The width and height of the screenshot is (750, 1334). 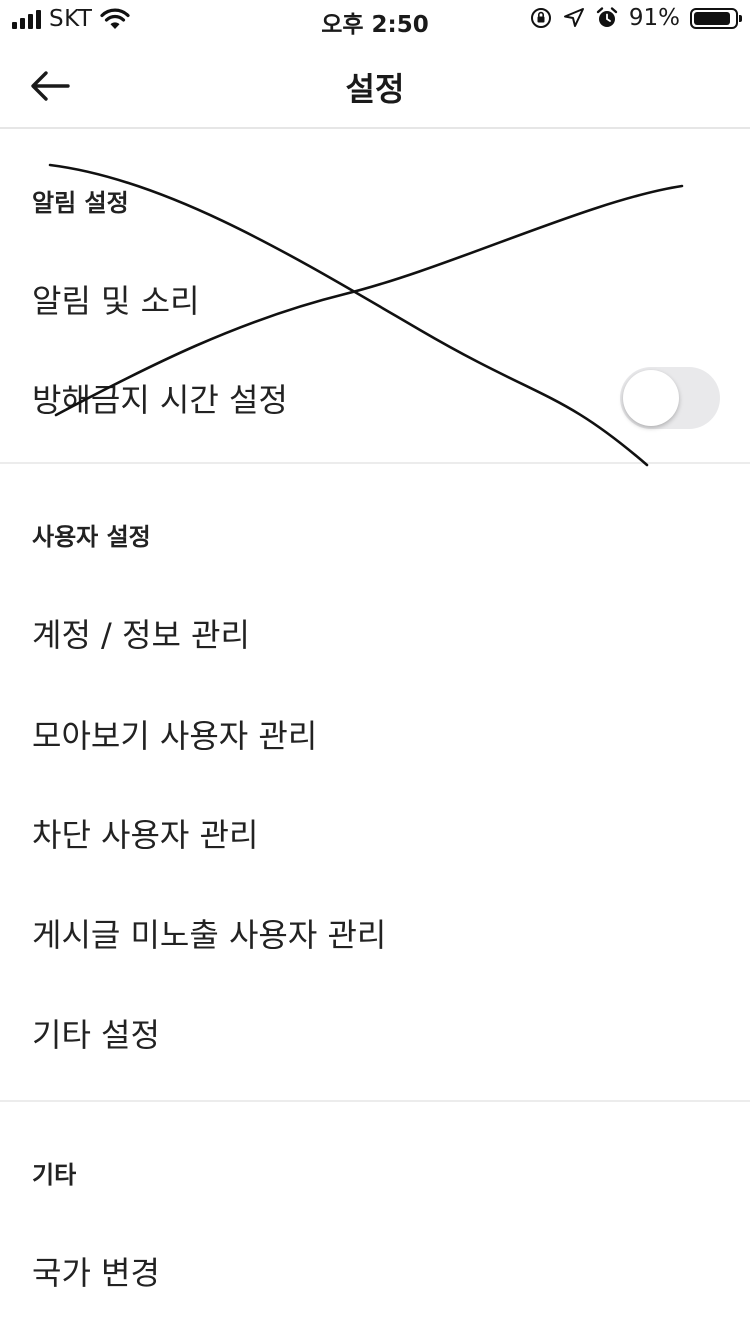 I want to click on settings-item-label: 알림 및 소리, so click(x=116, y=301).